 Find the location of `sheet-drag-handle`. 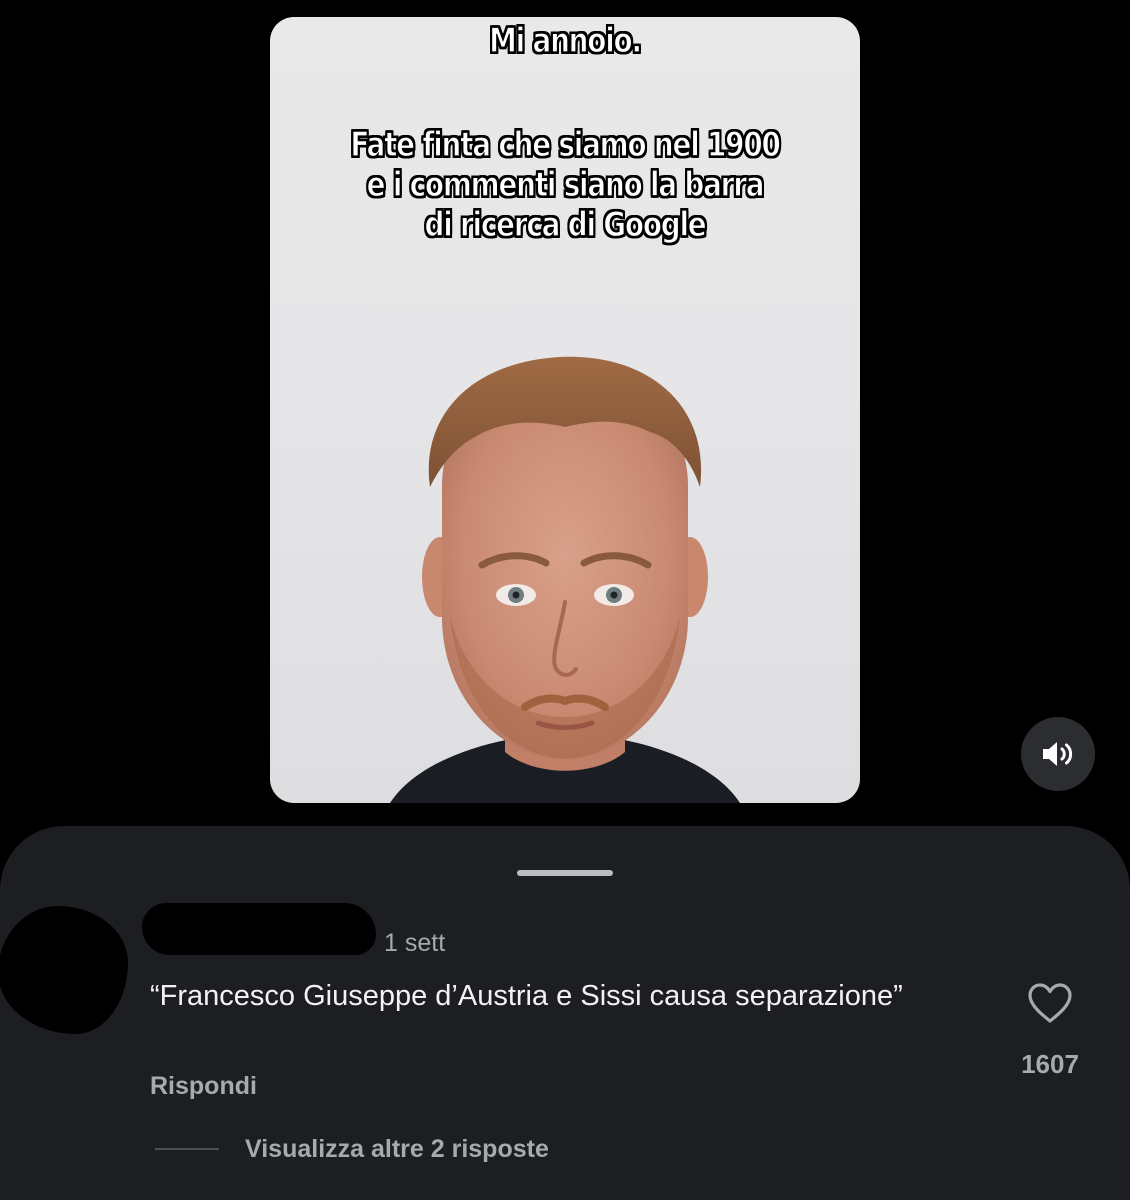

sheet-drag-handle is located at coordinates (565, 873).